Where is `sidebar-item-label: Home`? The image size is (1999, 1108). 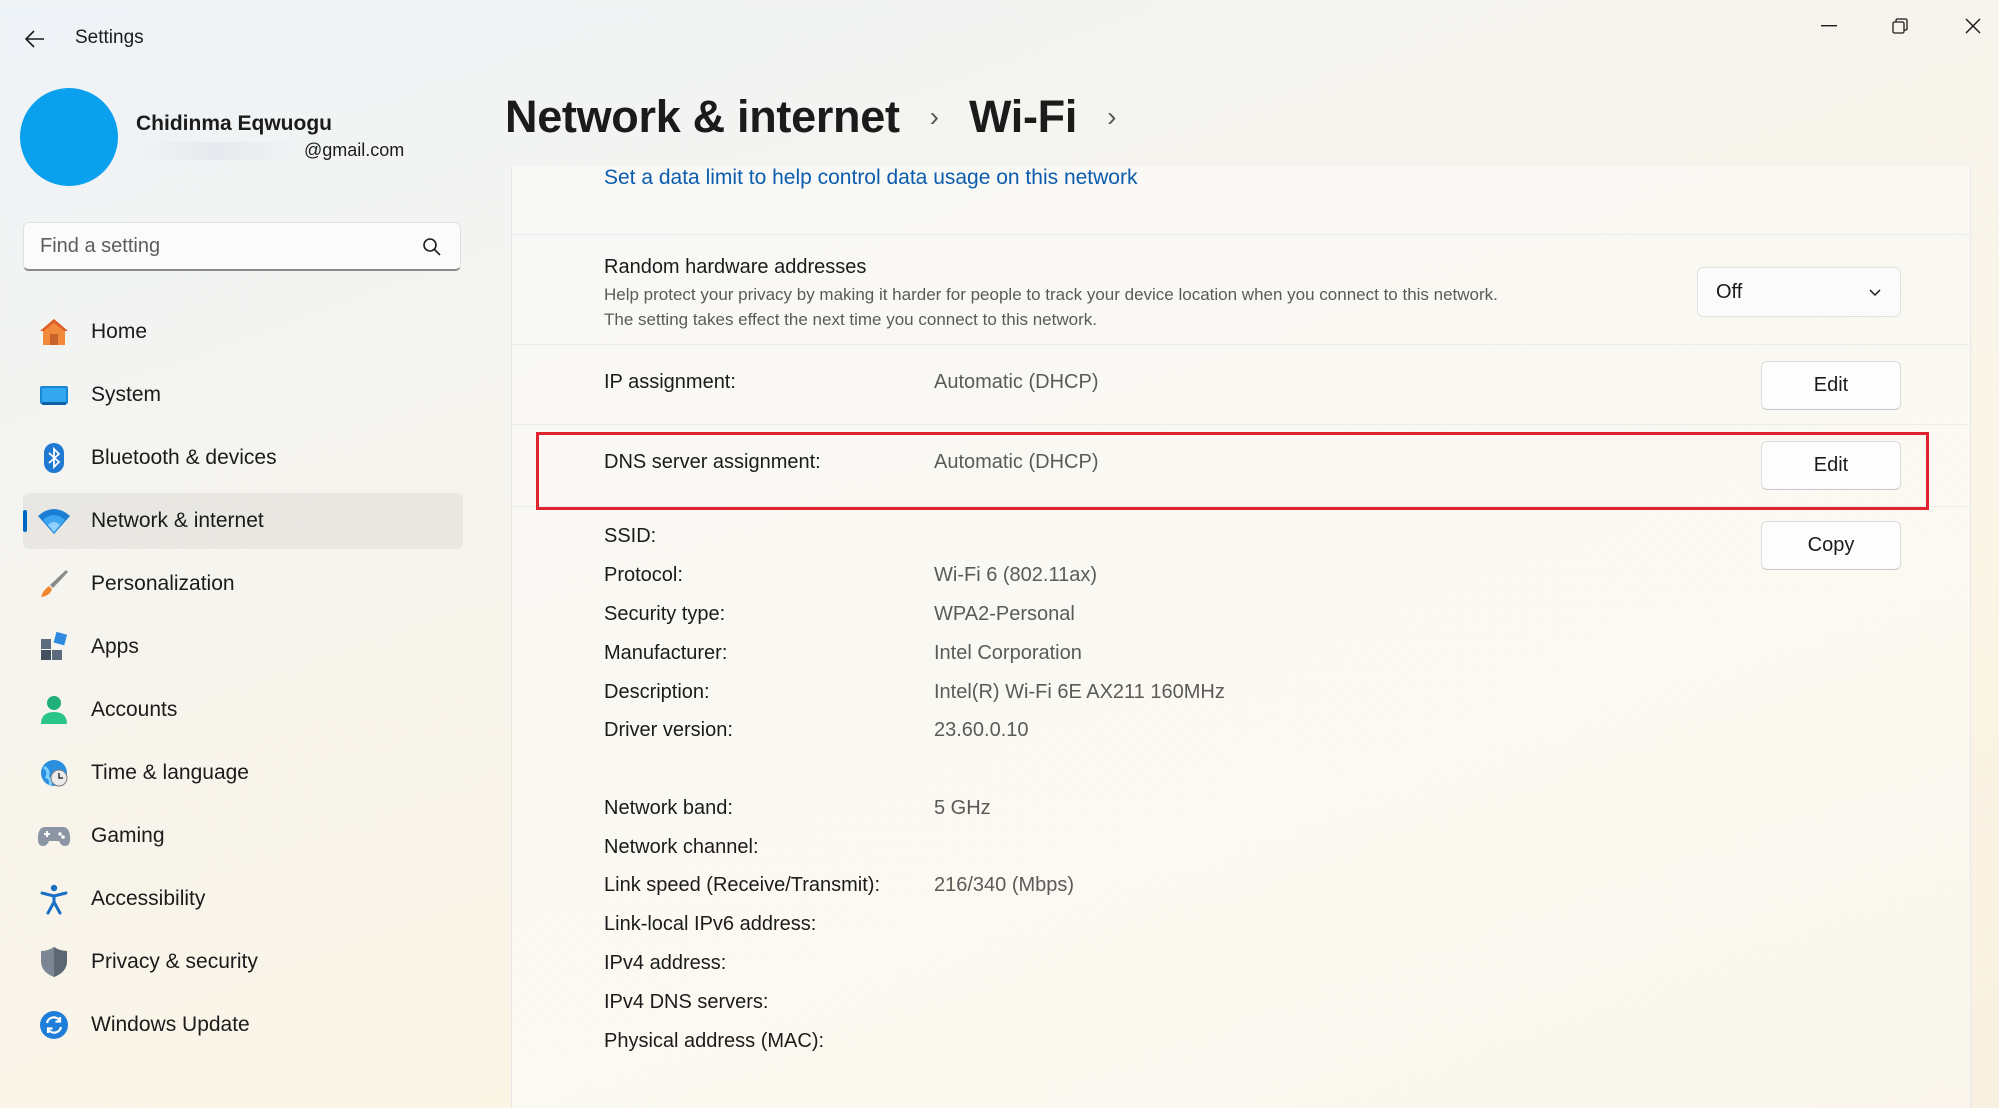
sidebar-item-label: Home is located at coordinates (119, 331).